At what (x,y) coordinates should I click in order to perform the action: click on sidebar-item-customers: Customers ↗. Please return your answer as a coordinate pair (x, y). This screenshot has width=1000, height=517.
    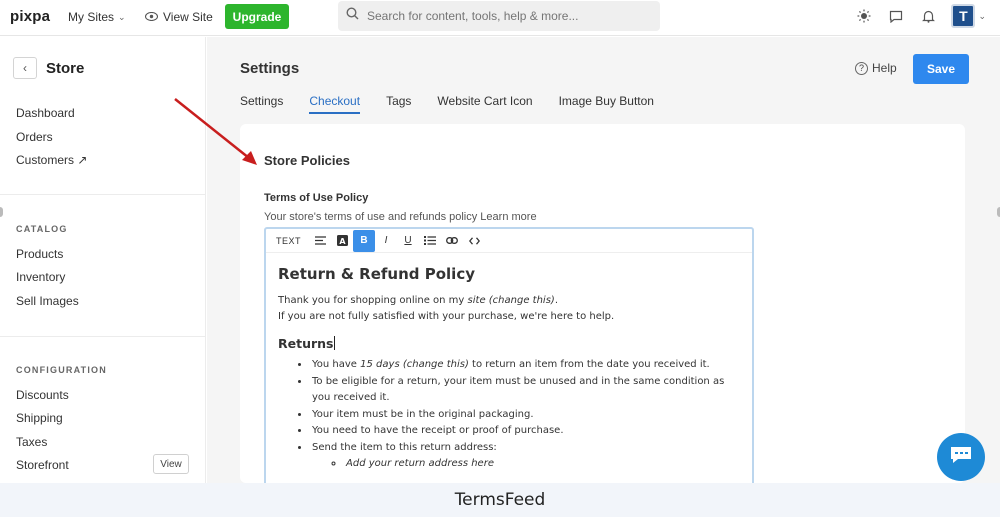
    Looking at the image, I should click on (51, 160).